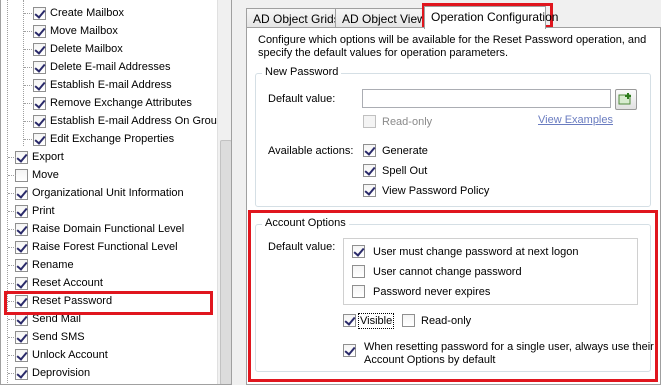 This screenshot has width=661, height=385. Describe the element at coordinates (369, 170) in the screenshot. I see `spell-out-checkbox` at that location.